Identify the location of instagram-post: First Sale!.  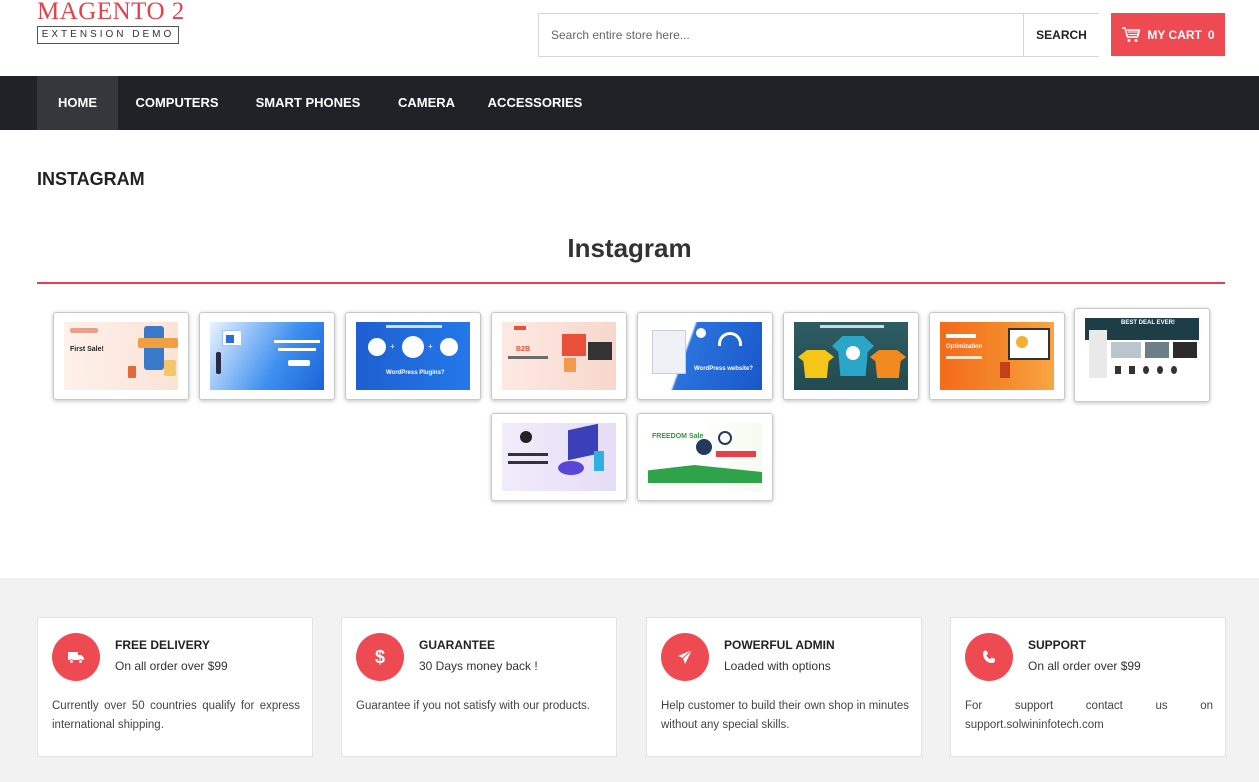
(121, 356).